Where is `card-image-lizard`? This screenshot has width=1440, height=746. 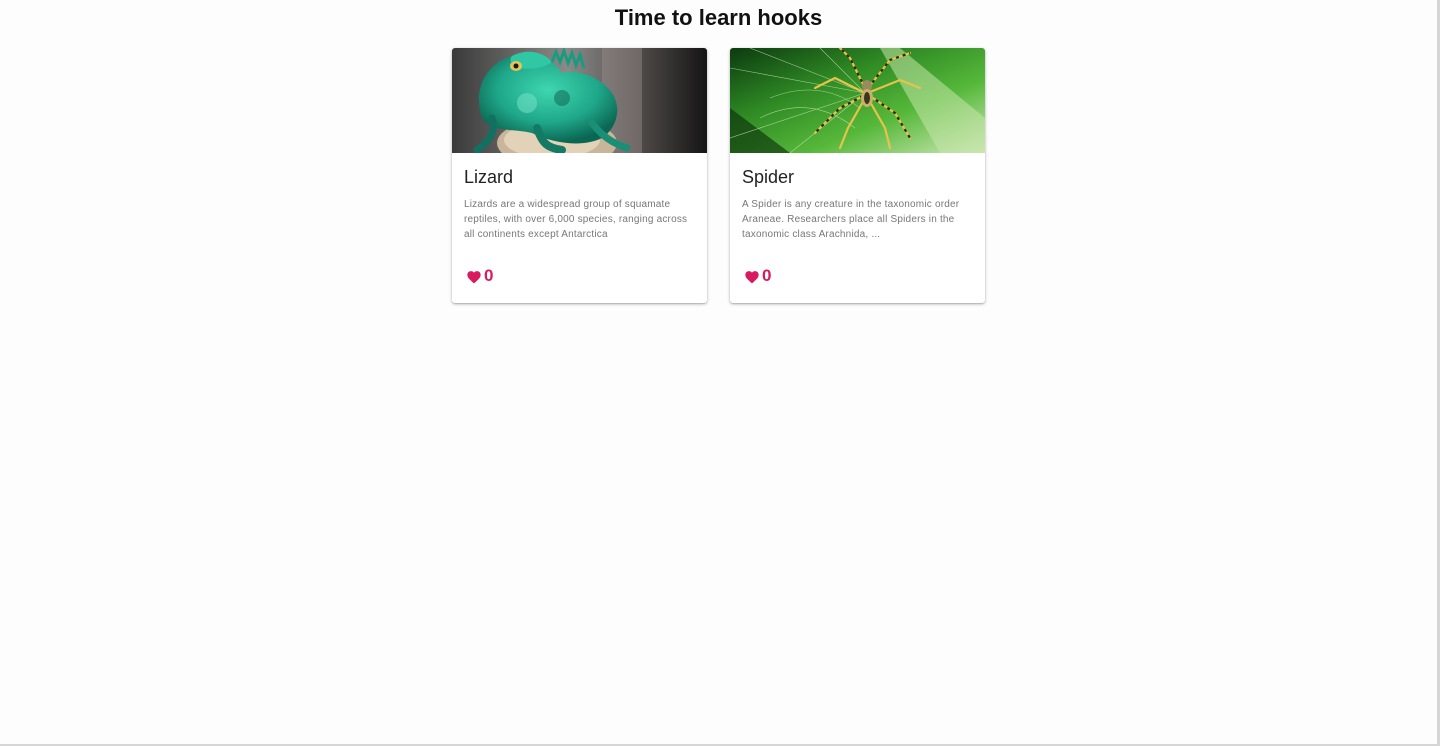
card-image-lizard is located at coordinates (579, 100).